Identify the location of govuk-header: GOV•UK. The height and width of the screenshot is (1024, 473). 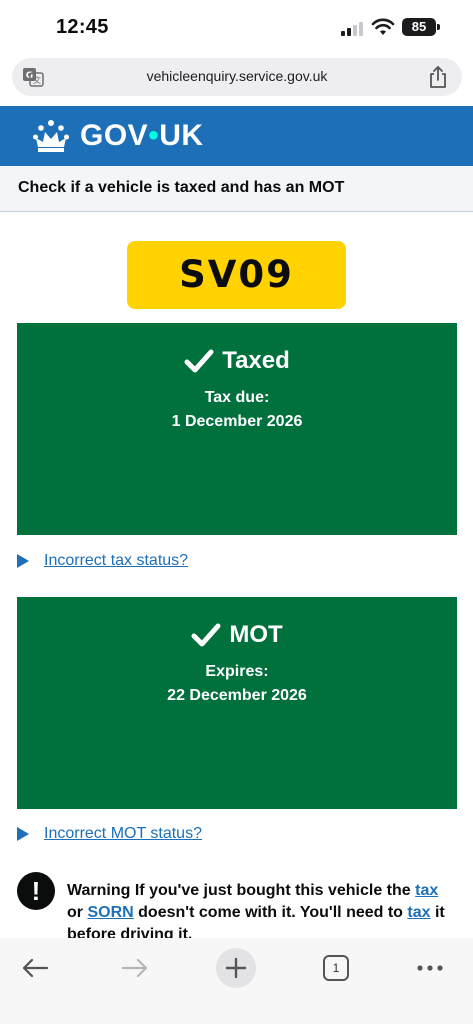
(236, 136).